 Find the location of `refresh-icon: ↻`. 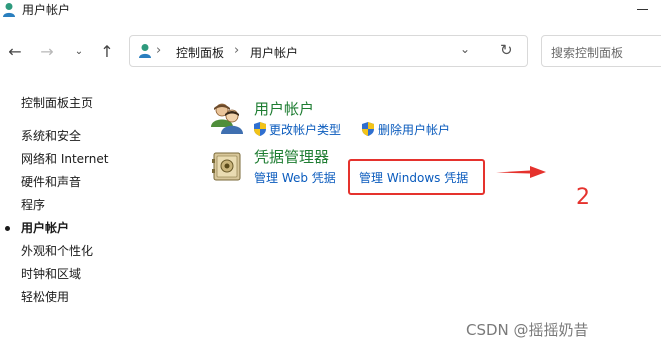

refresh-icon: ↻ is located at coordinates (506, 50).